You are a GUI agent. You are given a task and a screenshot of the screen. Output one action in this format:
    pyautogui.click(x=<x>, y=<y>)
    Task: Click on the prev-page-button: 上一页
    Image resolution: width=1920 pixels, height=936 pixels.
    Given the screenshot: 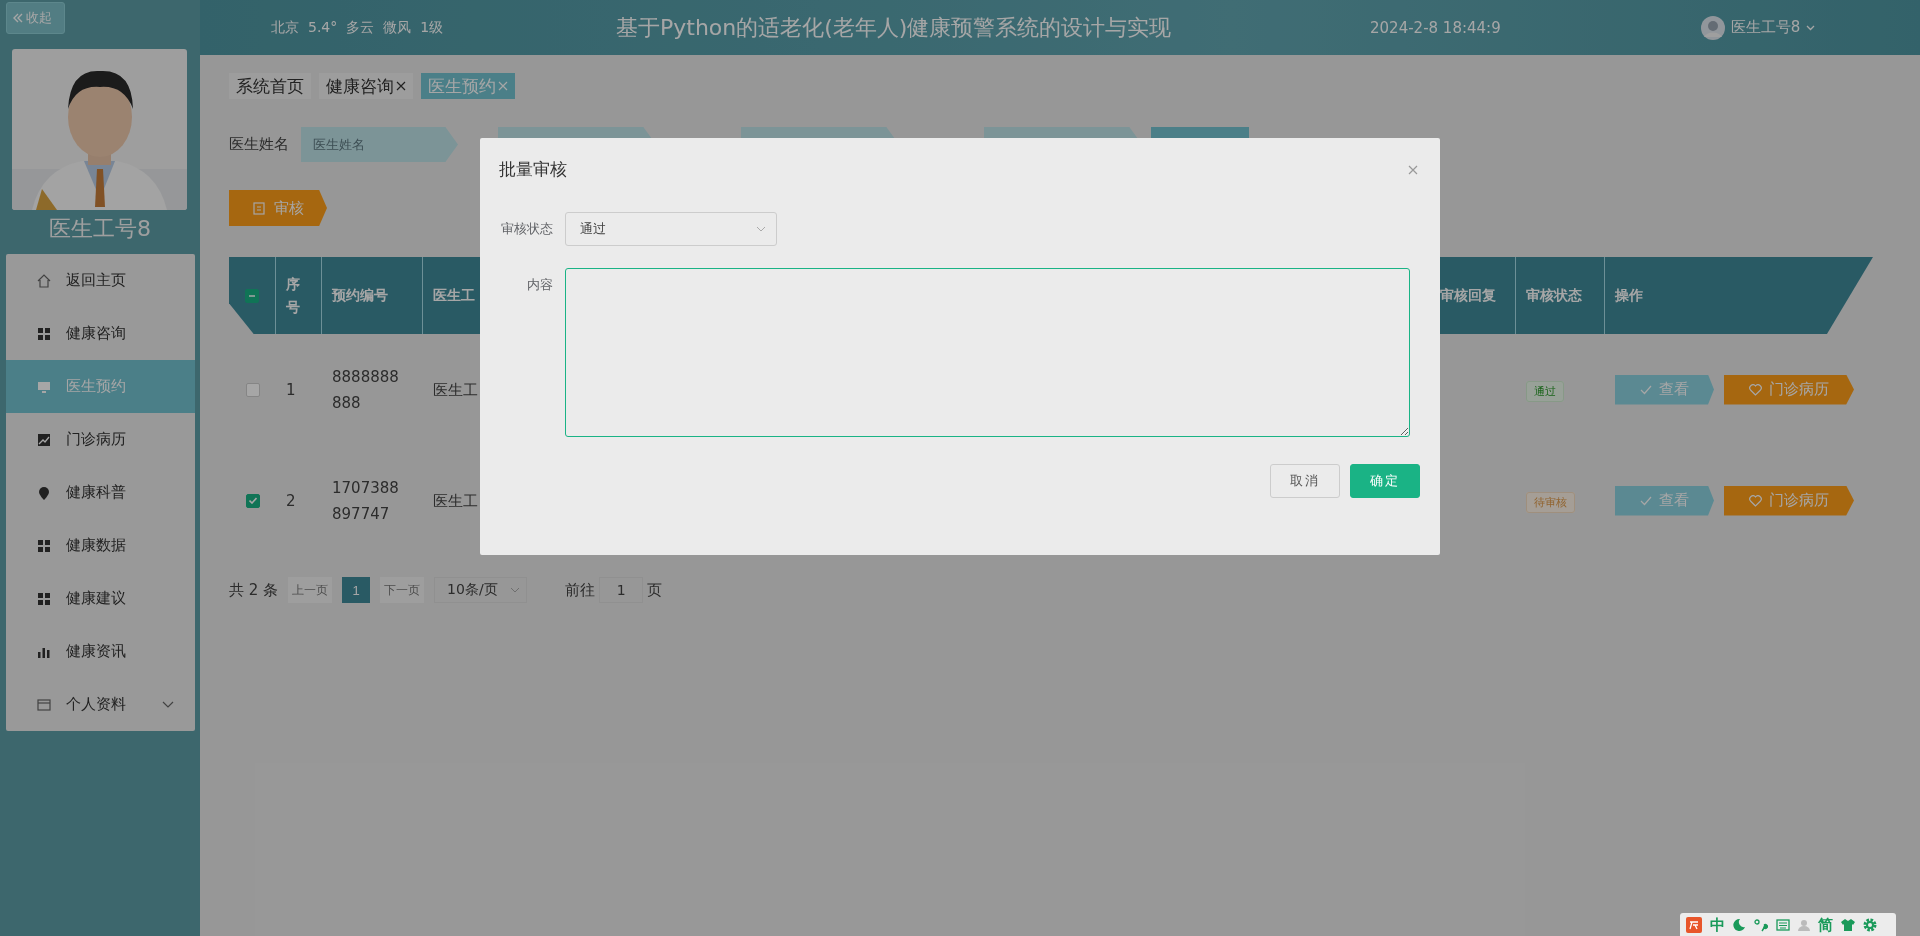 What is the action you would take?
    pyautogui.click(x=310, y=590)
    